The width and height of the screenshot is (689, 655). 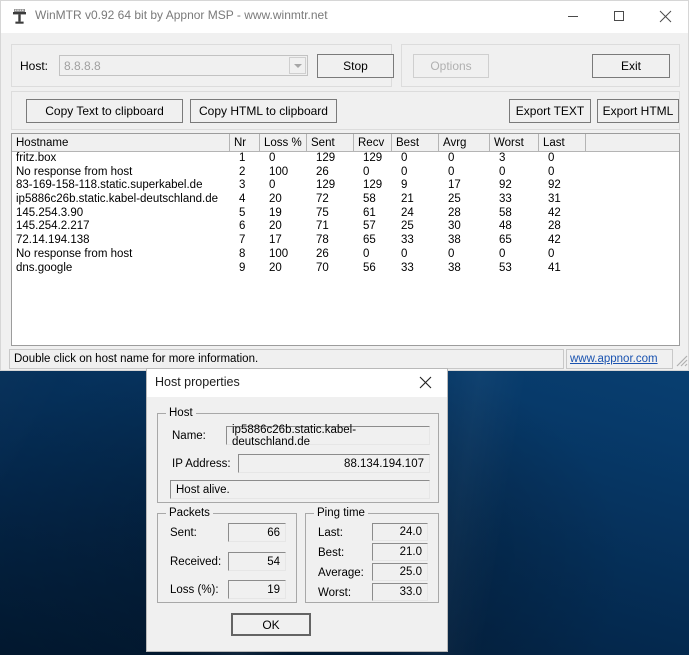 What do you see at coordinates (415, 142) in the screenshot?
I see `table-column-header: Best` at bounding box center [415, 142].